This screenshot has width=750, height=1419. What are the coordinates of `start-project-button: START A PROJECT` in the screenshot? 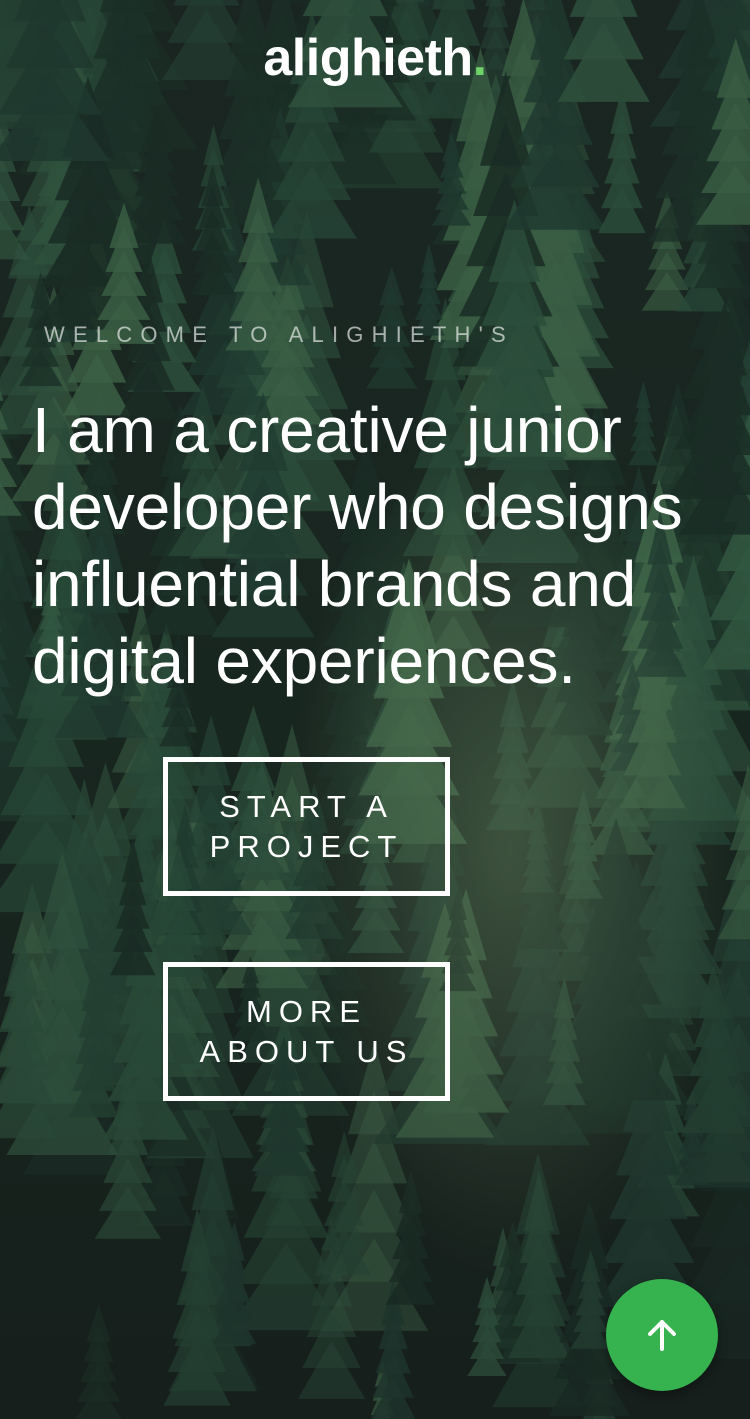 It's located at (306, 826).